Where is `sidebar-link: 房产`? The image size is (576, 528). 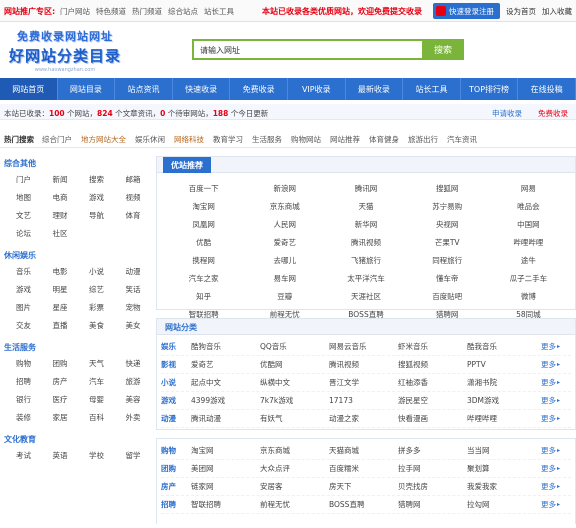
sidebar-link: 房产 is located at coordinates (59, 381).